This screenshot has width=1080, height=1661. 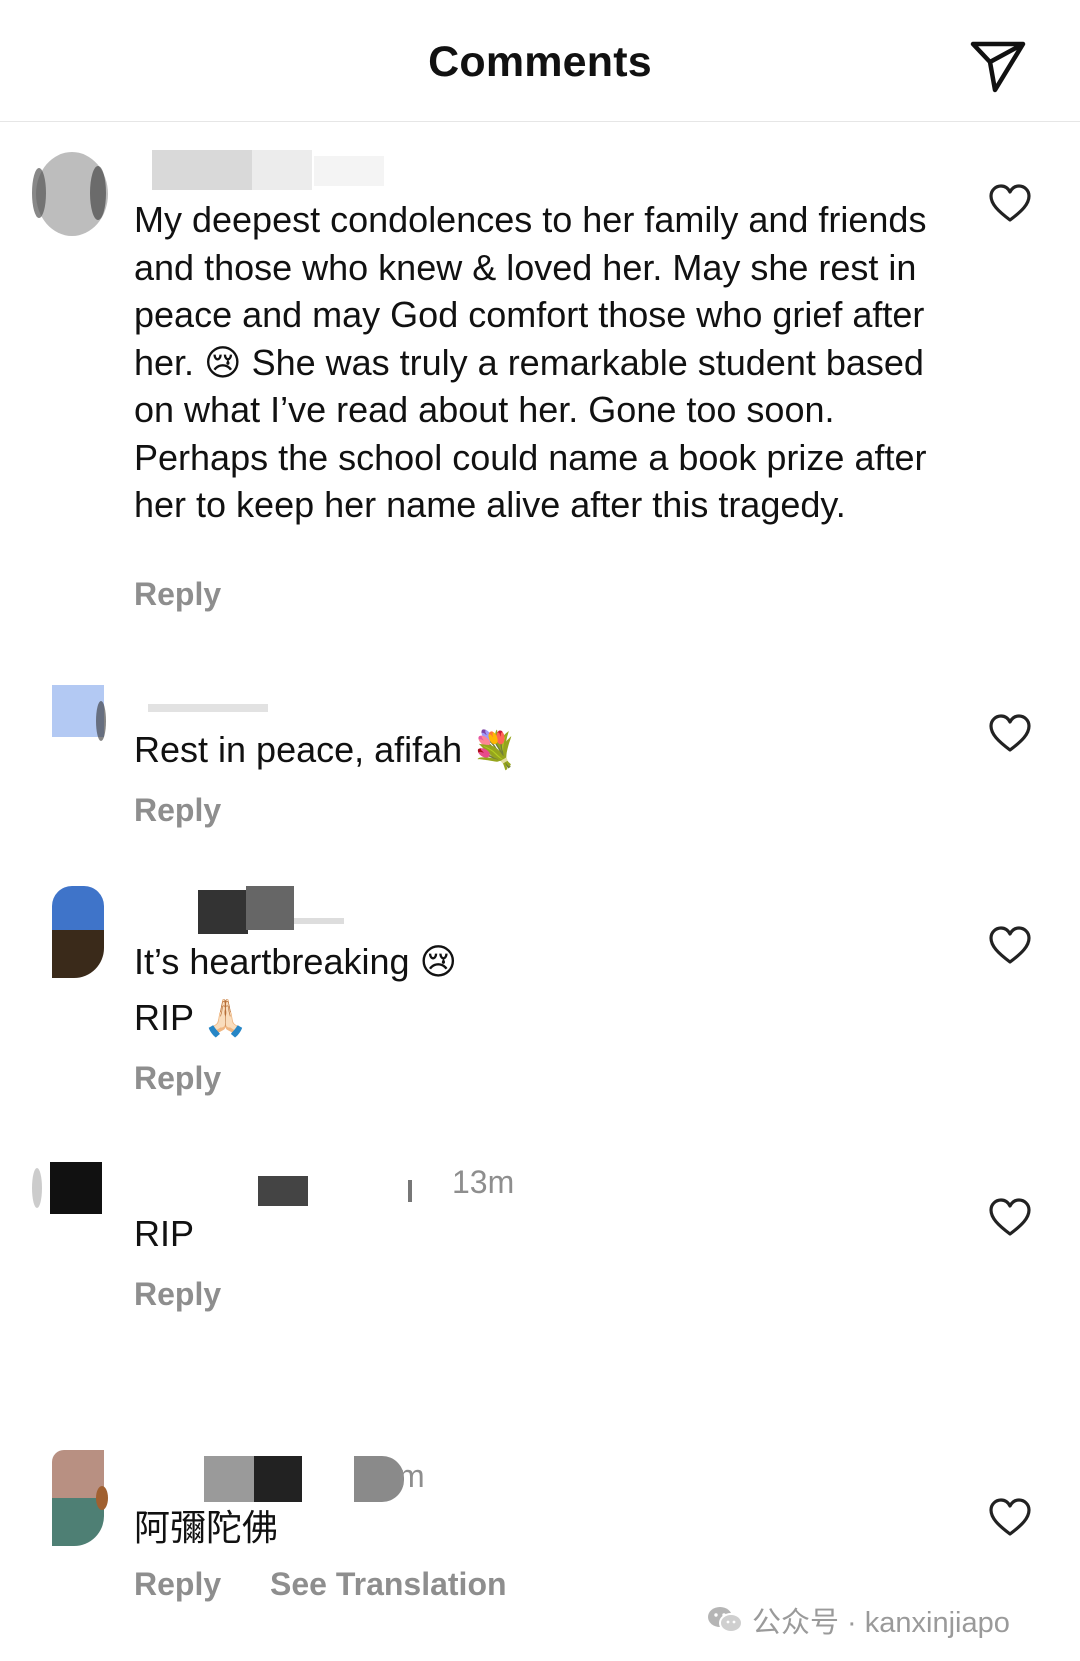 I want to click on comment-item: Rest in peace, afifah 💐 Reply, so click(x=540, y=770).